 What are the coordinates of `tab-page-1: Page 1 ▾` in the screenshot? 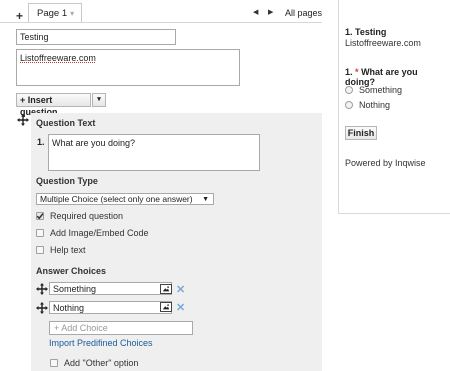 It's located at (55, 12).